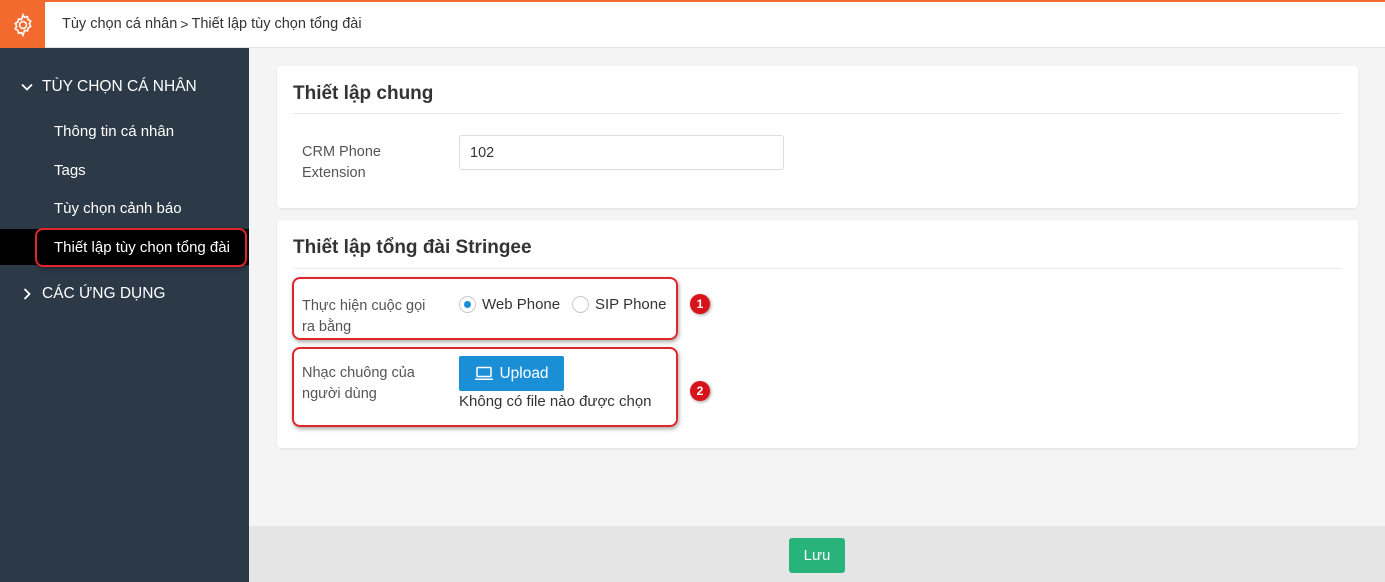 This screenshot has height=582, width=1385. I want to click on annotation-badge-2: 2, so click(700, 391).